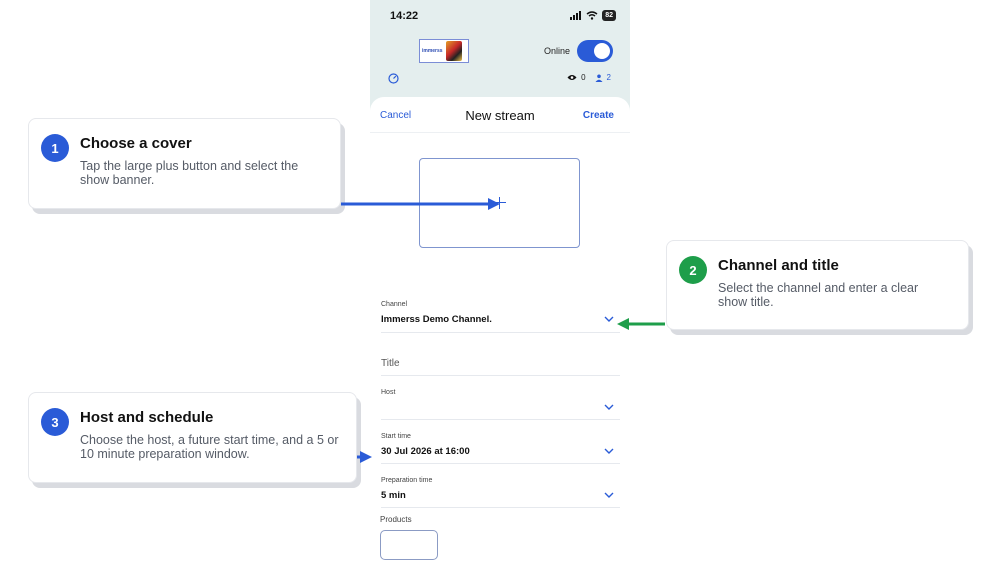  I want to click on channel-value: Immerss Demo Channel., so click(436, 319).